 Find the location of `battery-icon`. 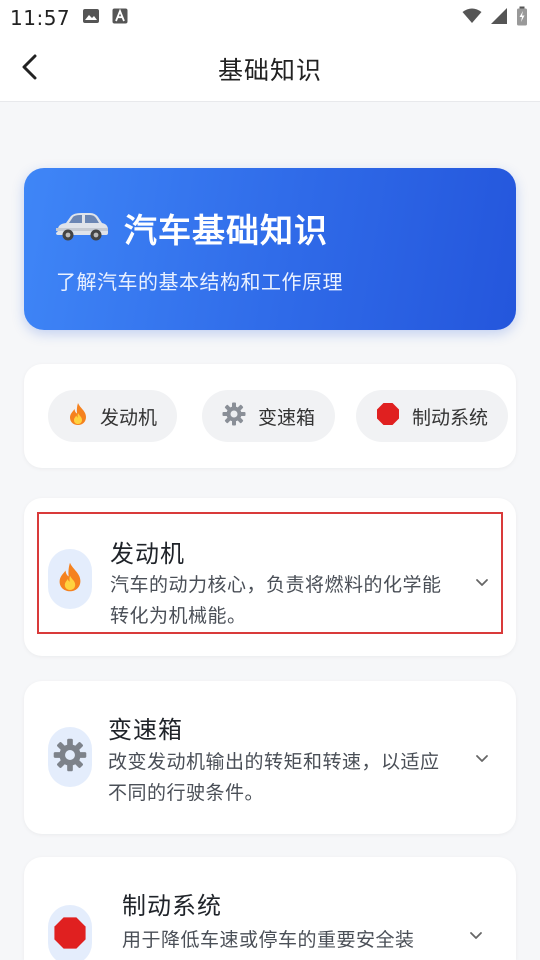

battery-icon is located at coordinates (522, 18).